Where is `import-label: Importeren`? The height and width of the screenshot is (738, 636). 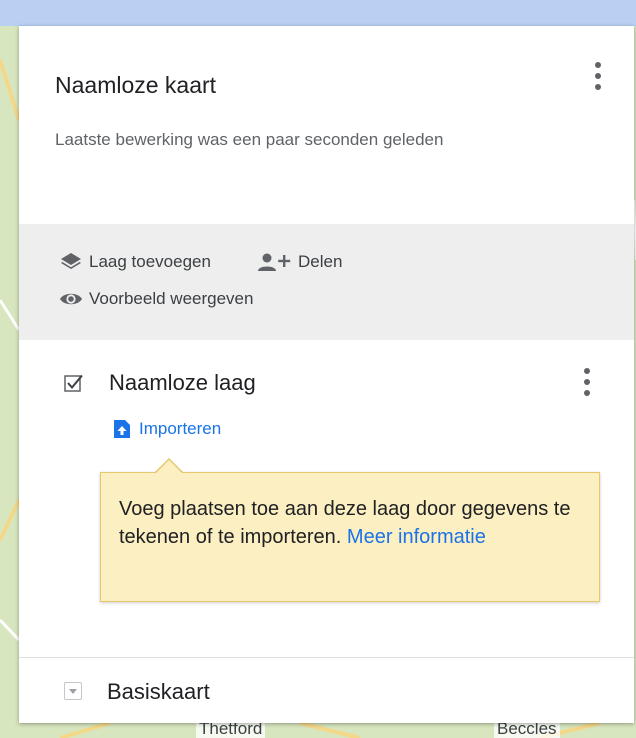 import-label: Importeren is located at coordinates (180, 428).